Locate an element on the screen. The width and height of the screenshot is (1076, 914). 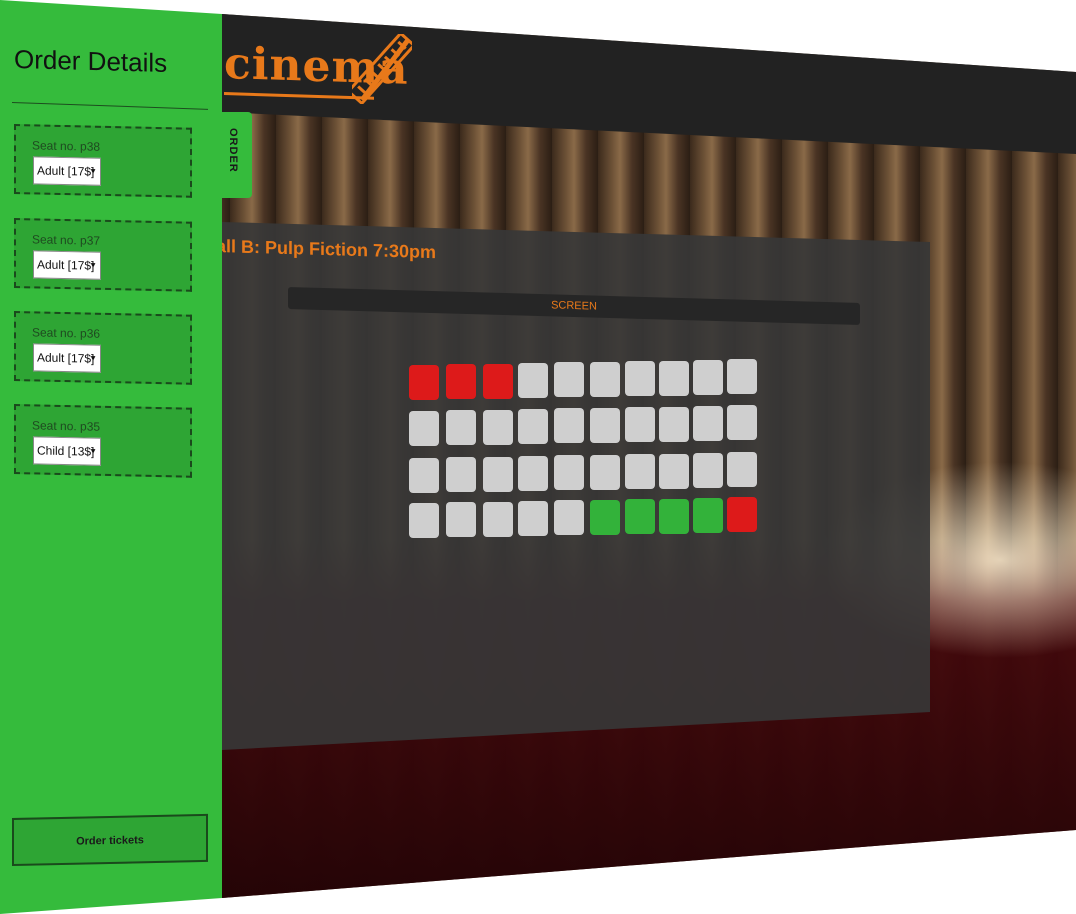
order-item: Seat no. p36 Adult [17$] ▼ is located at coordinates (103, 348).